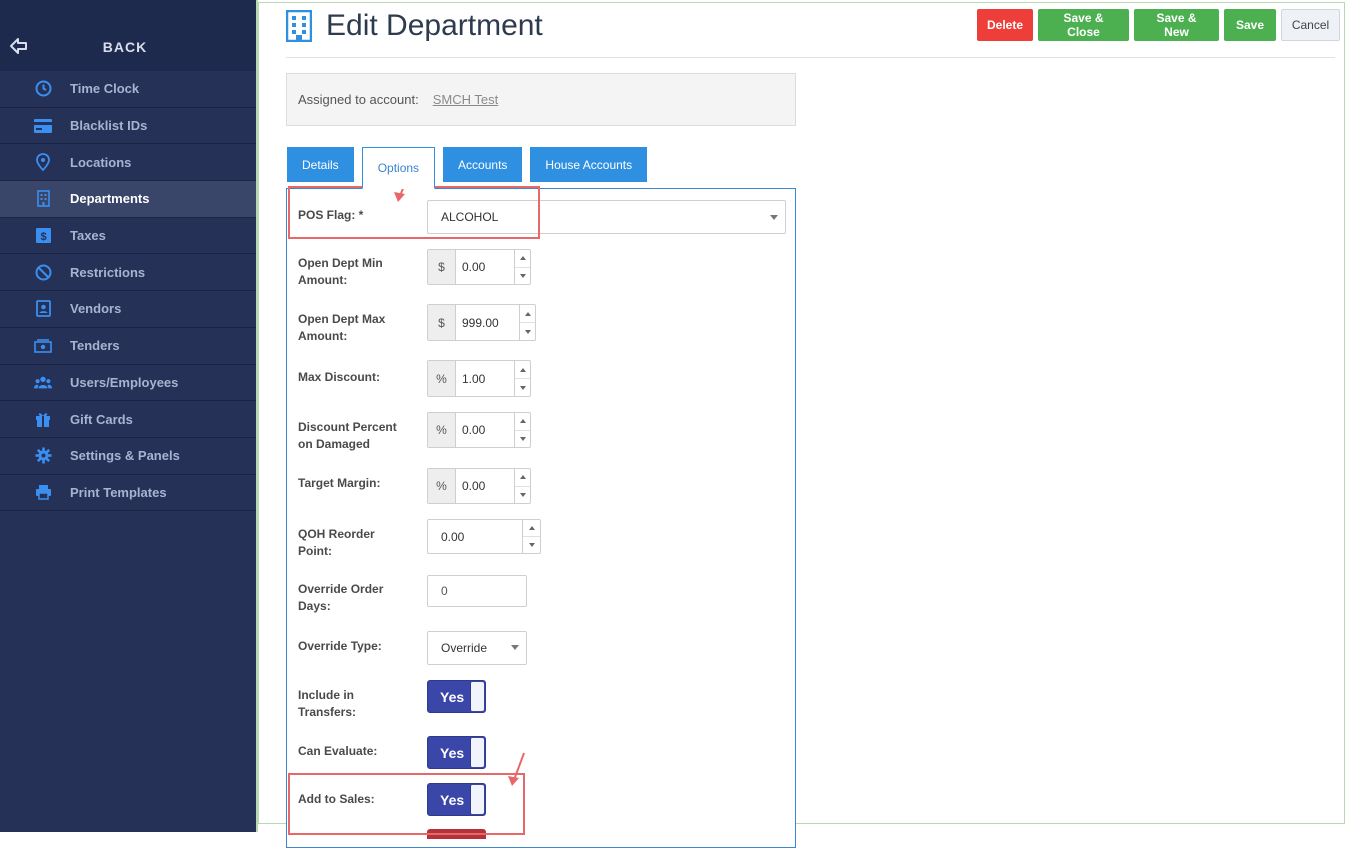 This screenshot has width=1347, height=848. Describe the element at coordinates (128, 11) in the screenshot. I see `sidebar-top-strip` at that location.